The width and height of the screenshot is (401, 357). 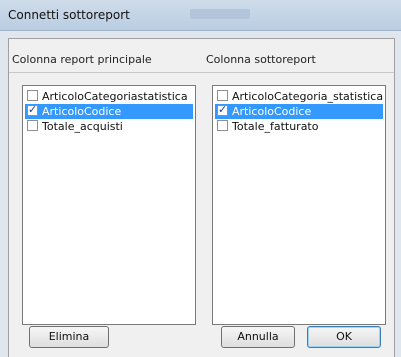 I want to click on delete-button: Elimina, so click(x=69, y=337).